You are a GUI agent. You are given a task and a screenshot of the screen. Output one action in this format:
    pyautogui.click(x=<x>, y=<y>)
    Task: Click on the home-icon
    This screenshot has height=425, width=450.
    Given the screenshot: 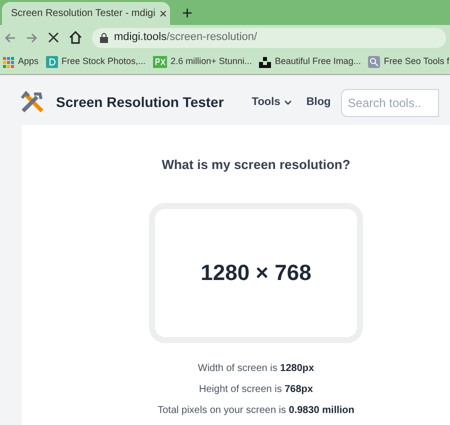 What is the action you would take?
    pyautogui.click(x=75, y=37)
    